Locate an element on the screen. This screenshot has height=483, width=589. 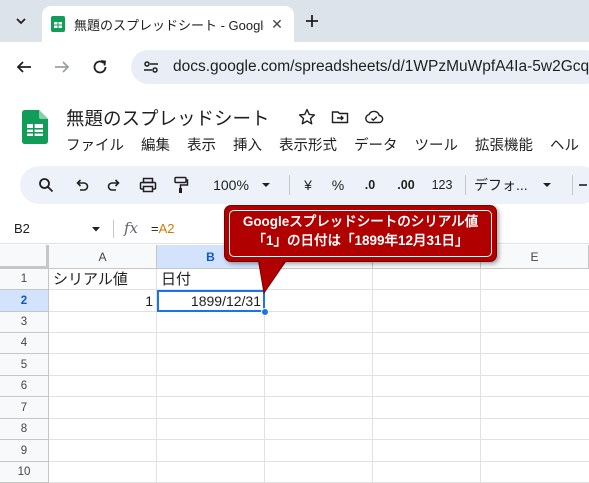
menu-edit: 編集 is located at coordinates (155, 144).